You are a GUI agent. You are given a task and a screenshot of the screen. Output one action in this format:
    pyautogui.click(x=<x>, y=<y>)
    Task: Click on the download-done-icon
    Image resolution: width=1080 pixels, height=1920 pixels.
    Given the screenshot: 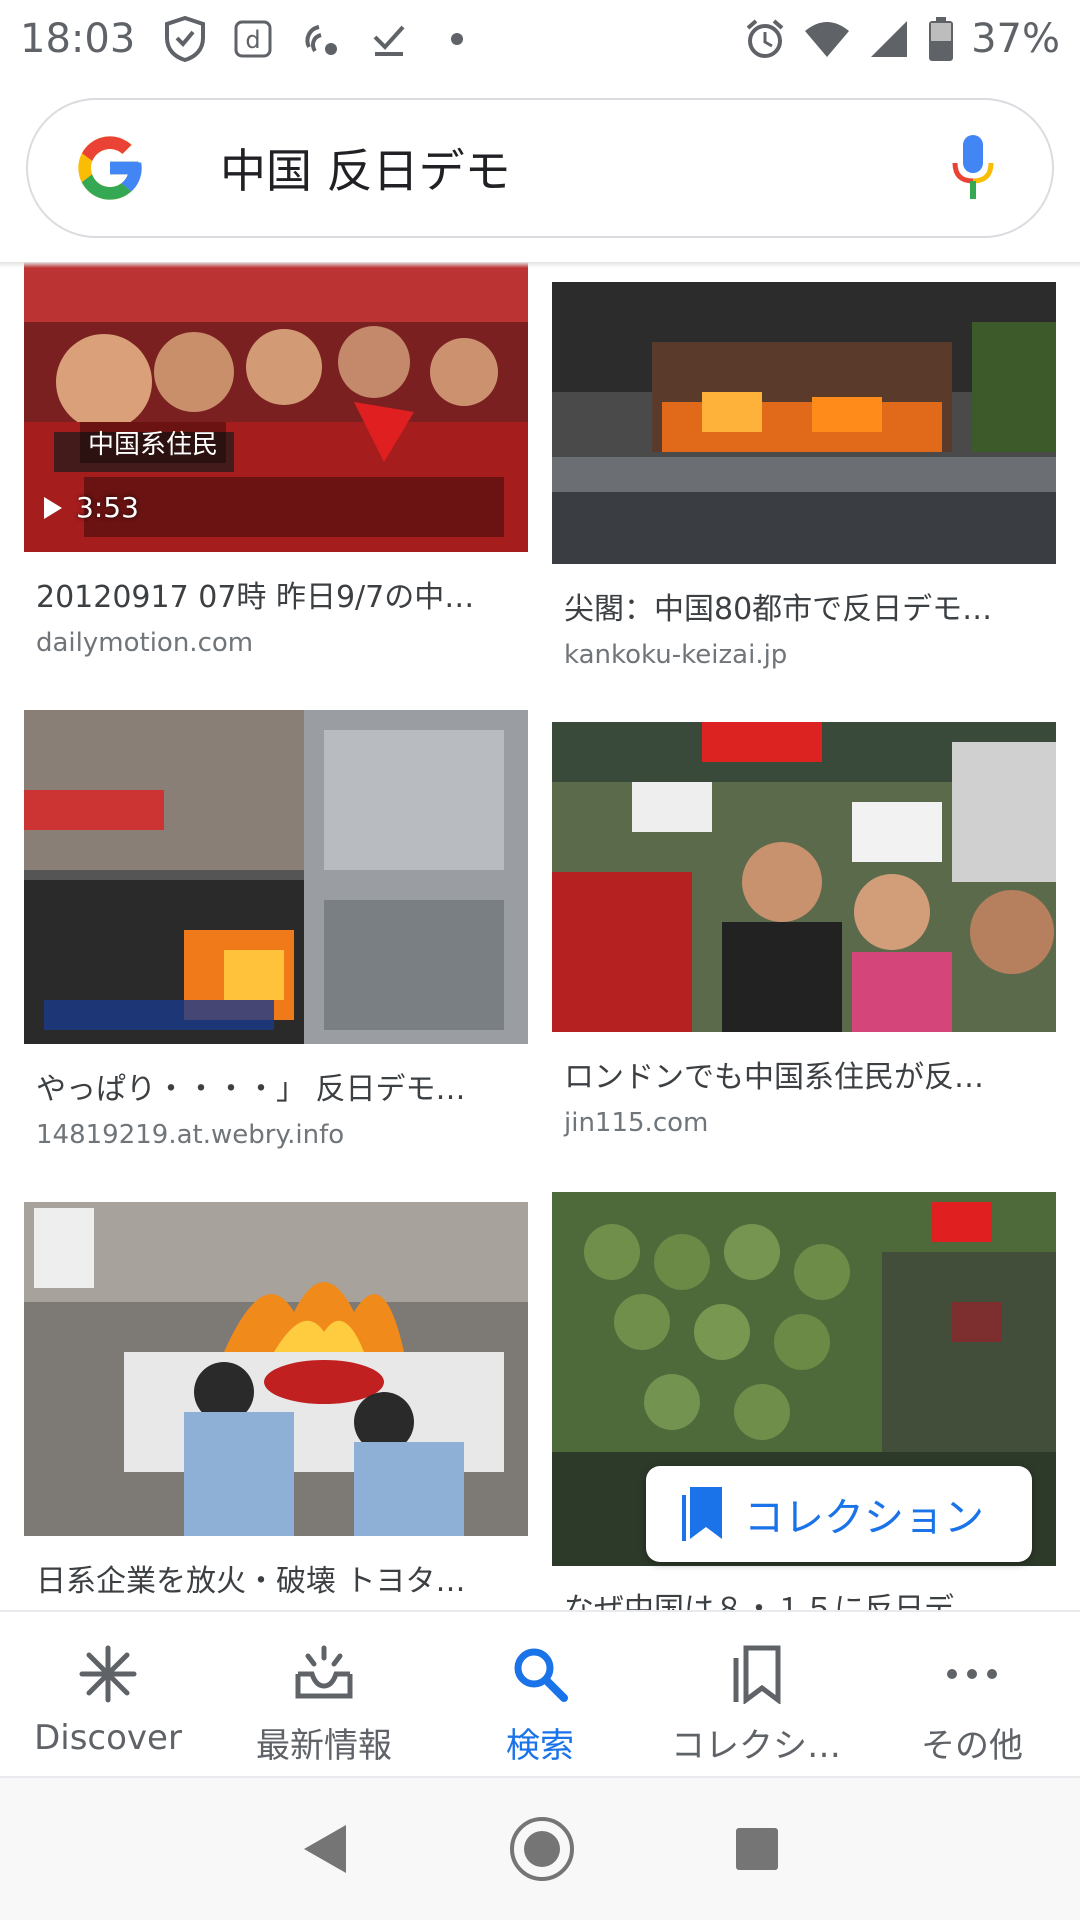 What is the action you would take?
    pyautogui.click(x=389, y=39)
    